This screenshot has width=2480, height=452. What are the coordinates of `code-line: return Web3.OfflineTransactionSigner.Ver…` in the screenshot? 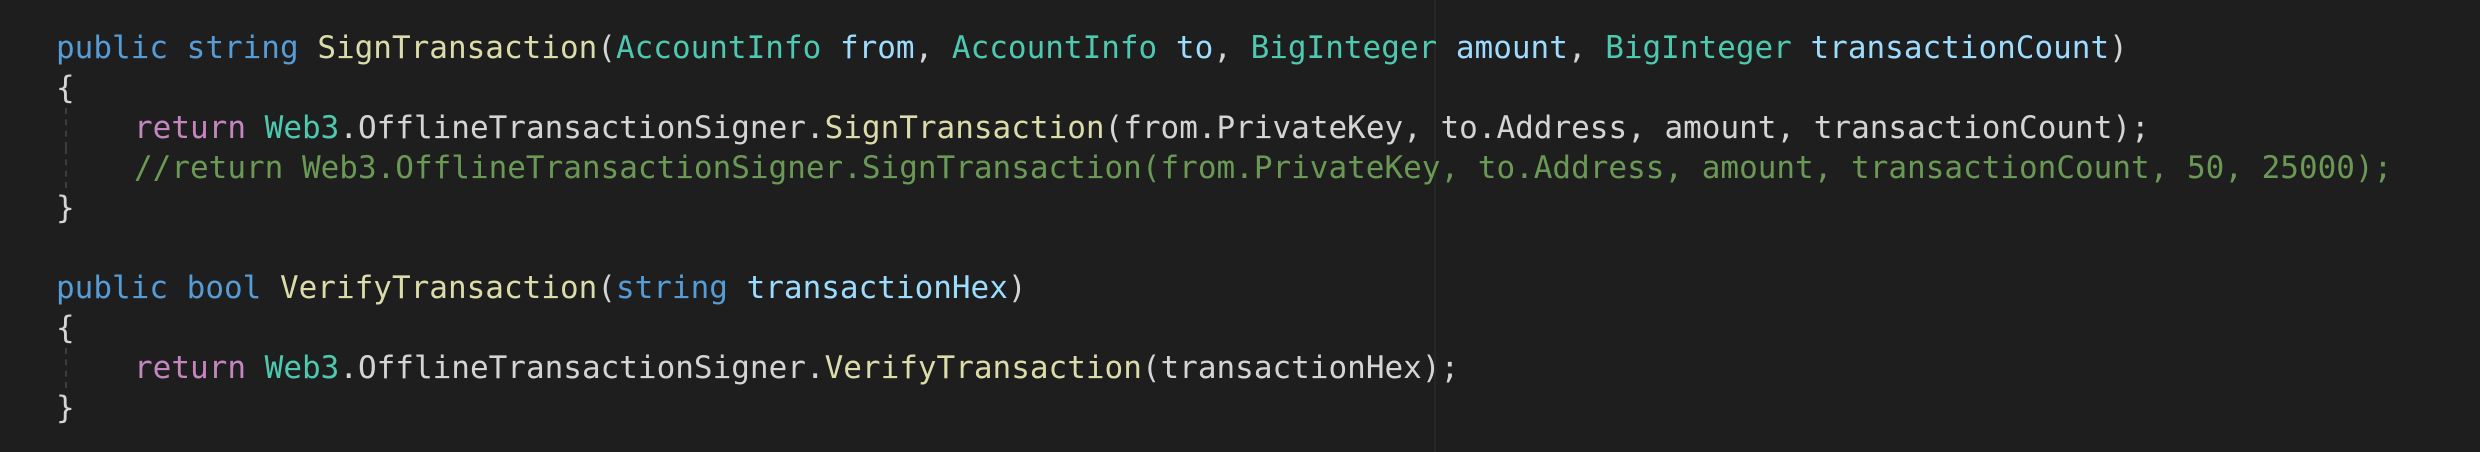 It's located at (1224, 368).